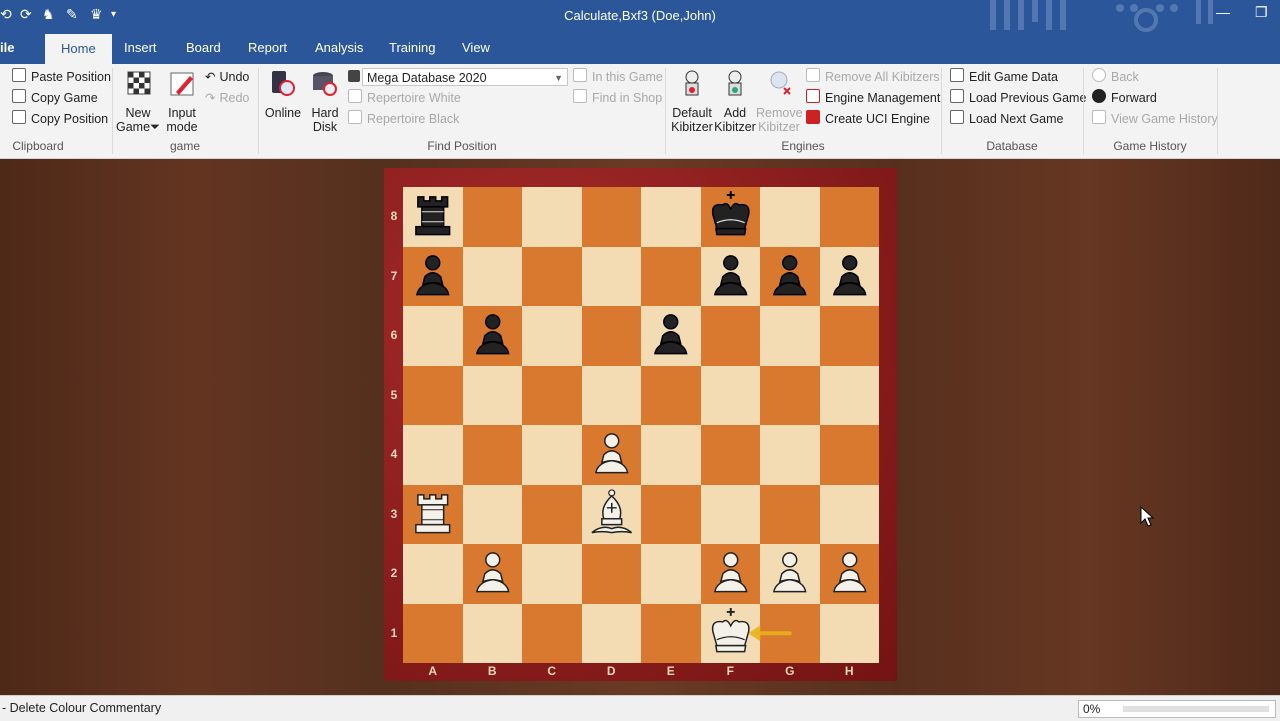 This screenshot has width=1280, height=721. Describe the element at coordinates (671, 633) in the screenshot. I see `square-e1` at that location.